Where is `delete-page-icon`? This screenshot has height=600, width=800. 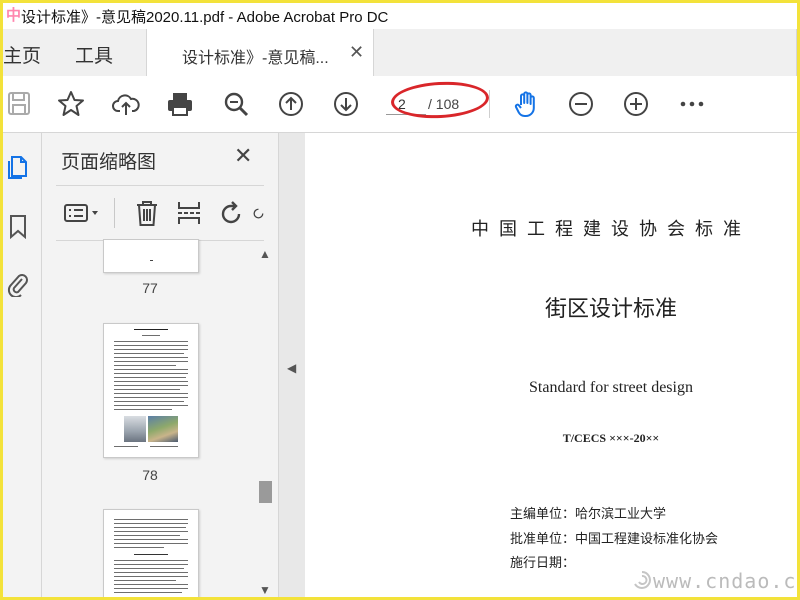 delete-page-icon is located at coordinates (147, 213).